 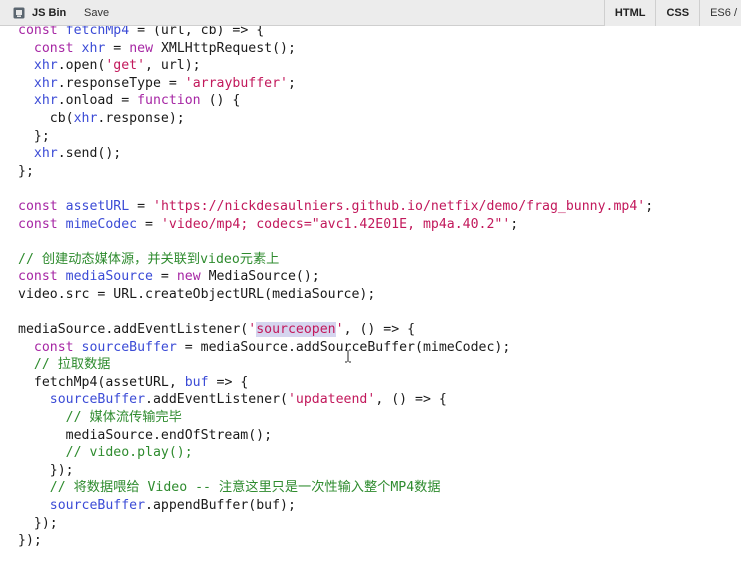 I want to click on code-line: const fetchMp4 = (url, cb) => {, so click(x=335, y=33).